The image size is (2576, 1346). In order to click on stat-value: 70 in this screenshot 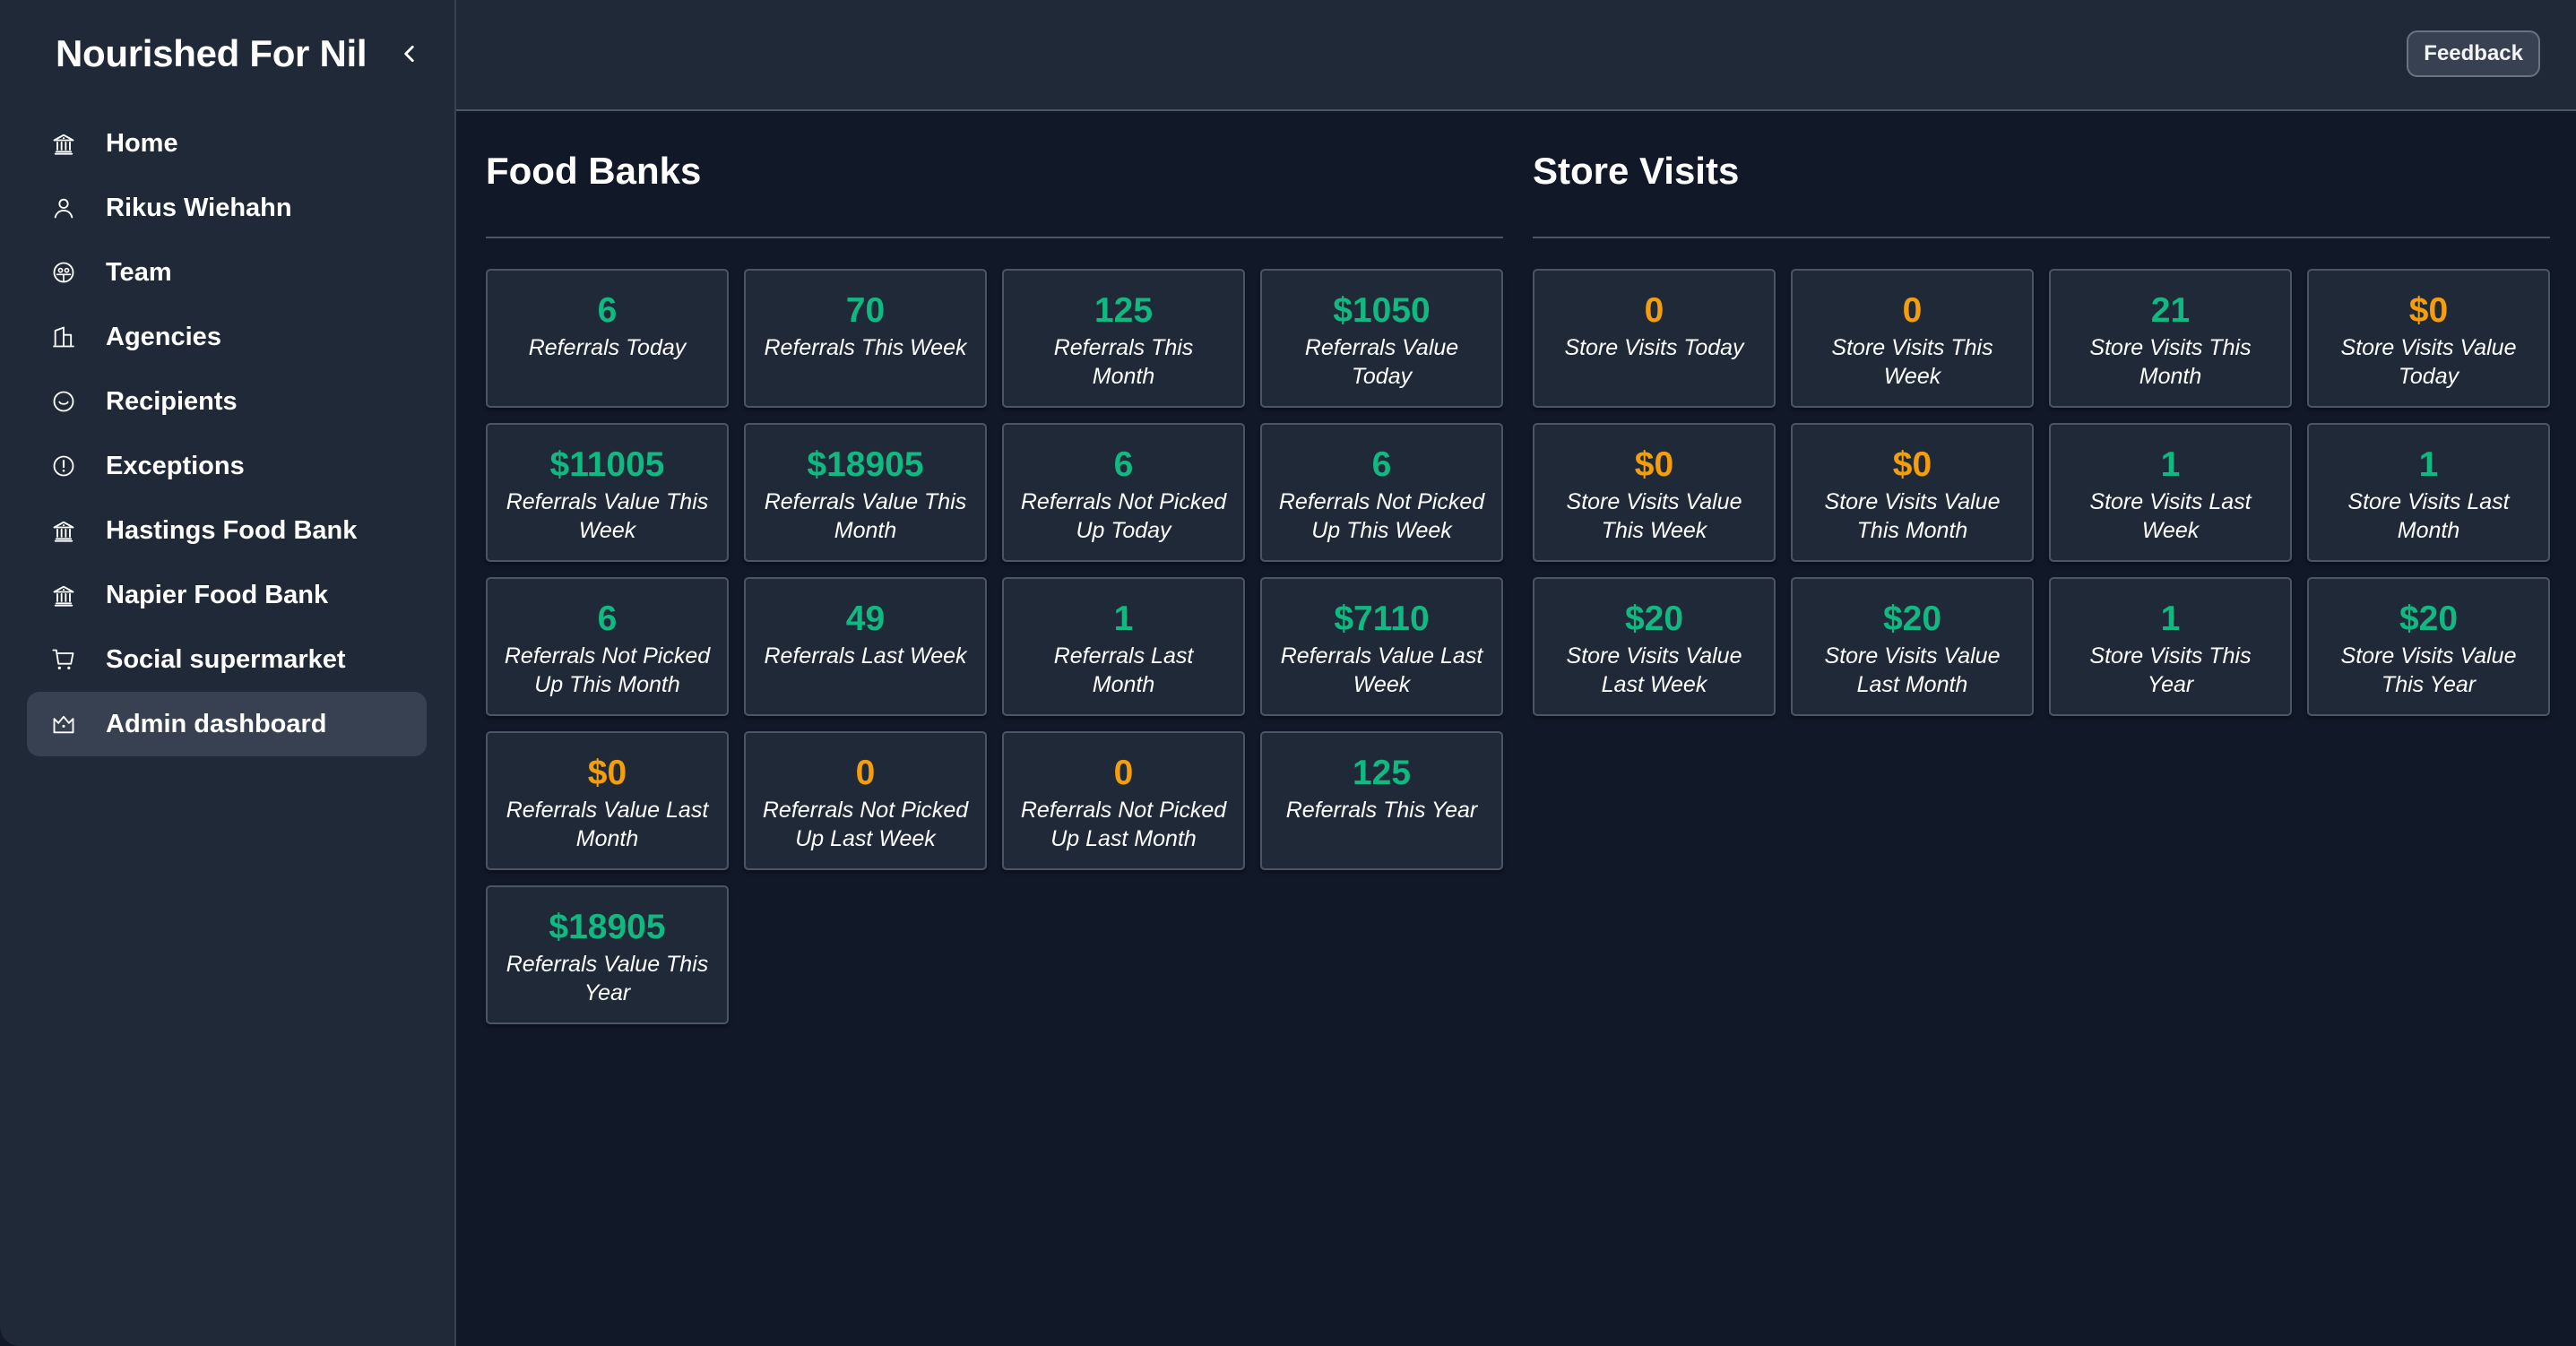, I will do `click(865, 311)`.